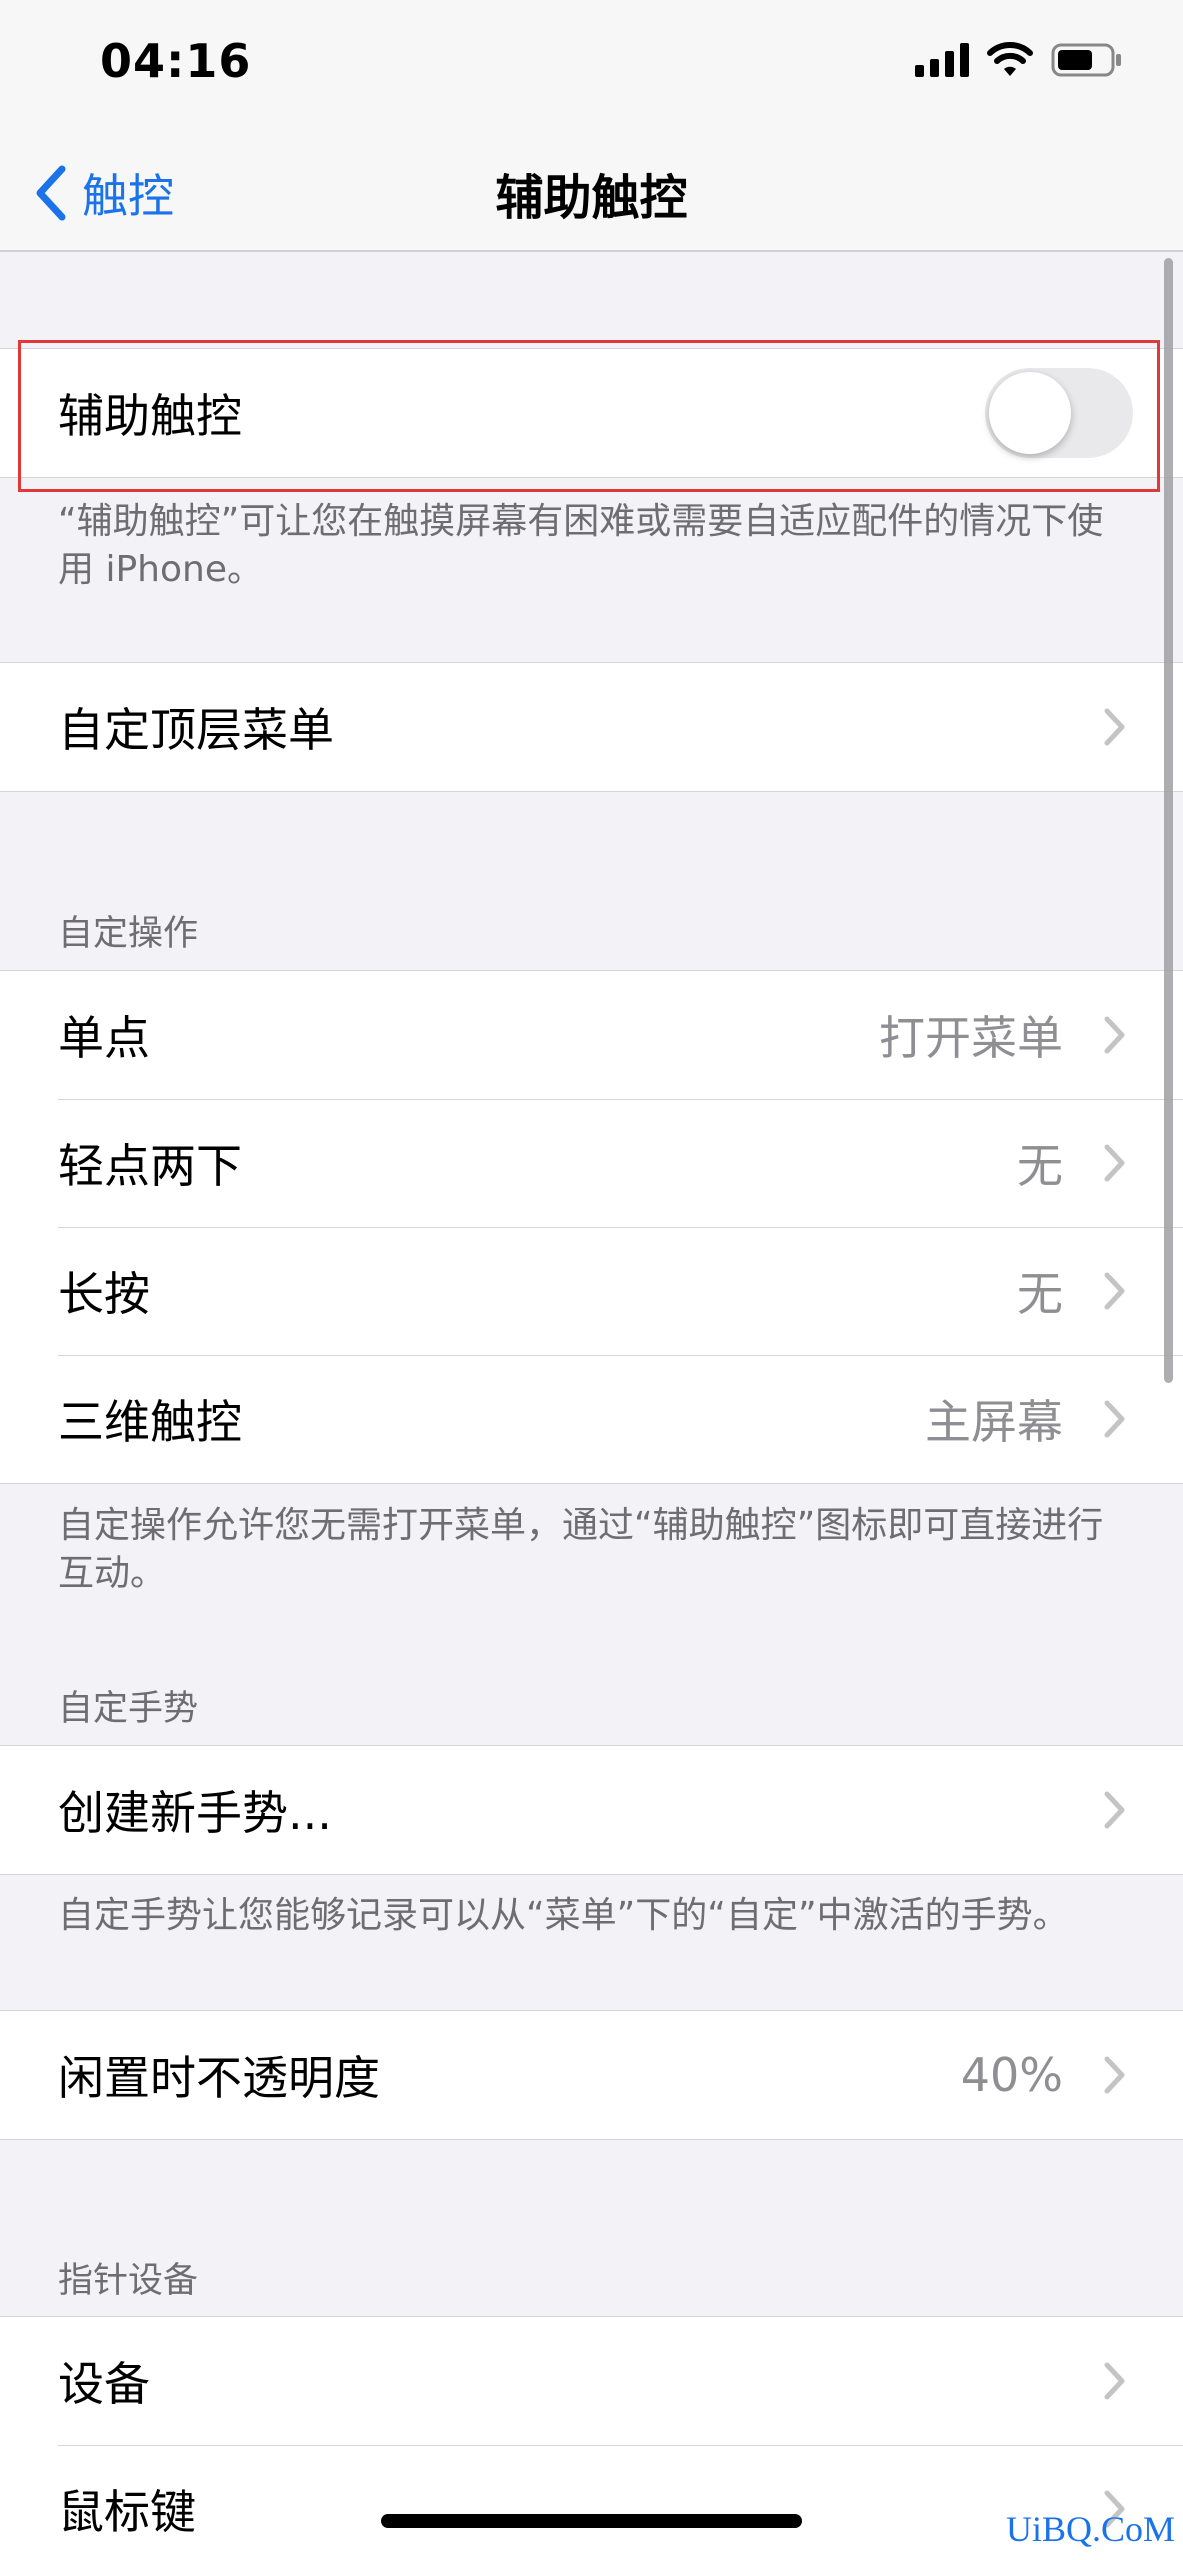 Image resolution: width=1183 pixels, height=2560 pixels. What do you see at coordinates (591, 2521) in the screenshot?
I see `home-indicator` at bounding box center [591, 2521].